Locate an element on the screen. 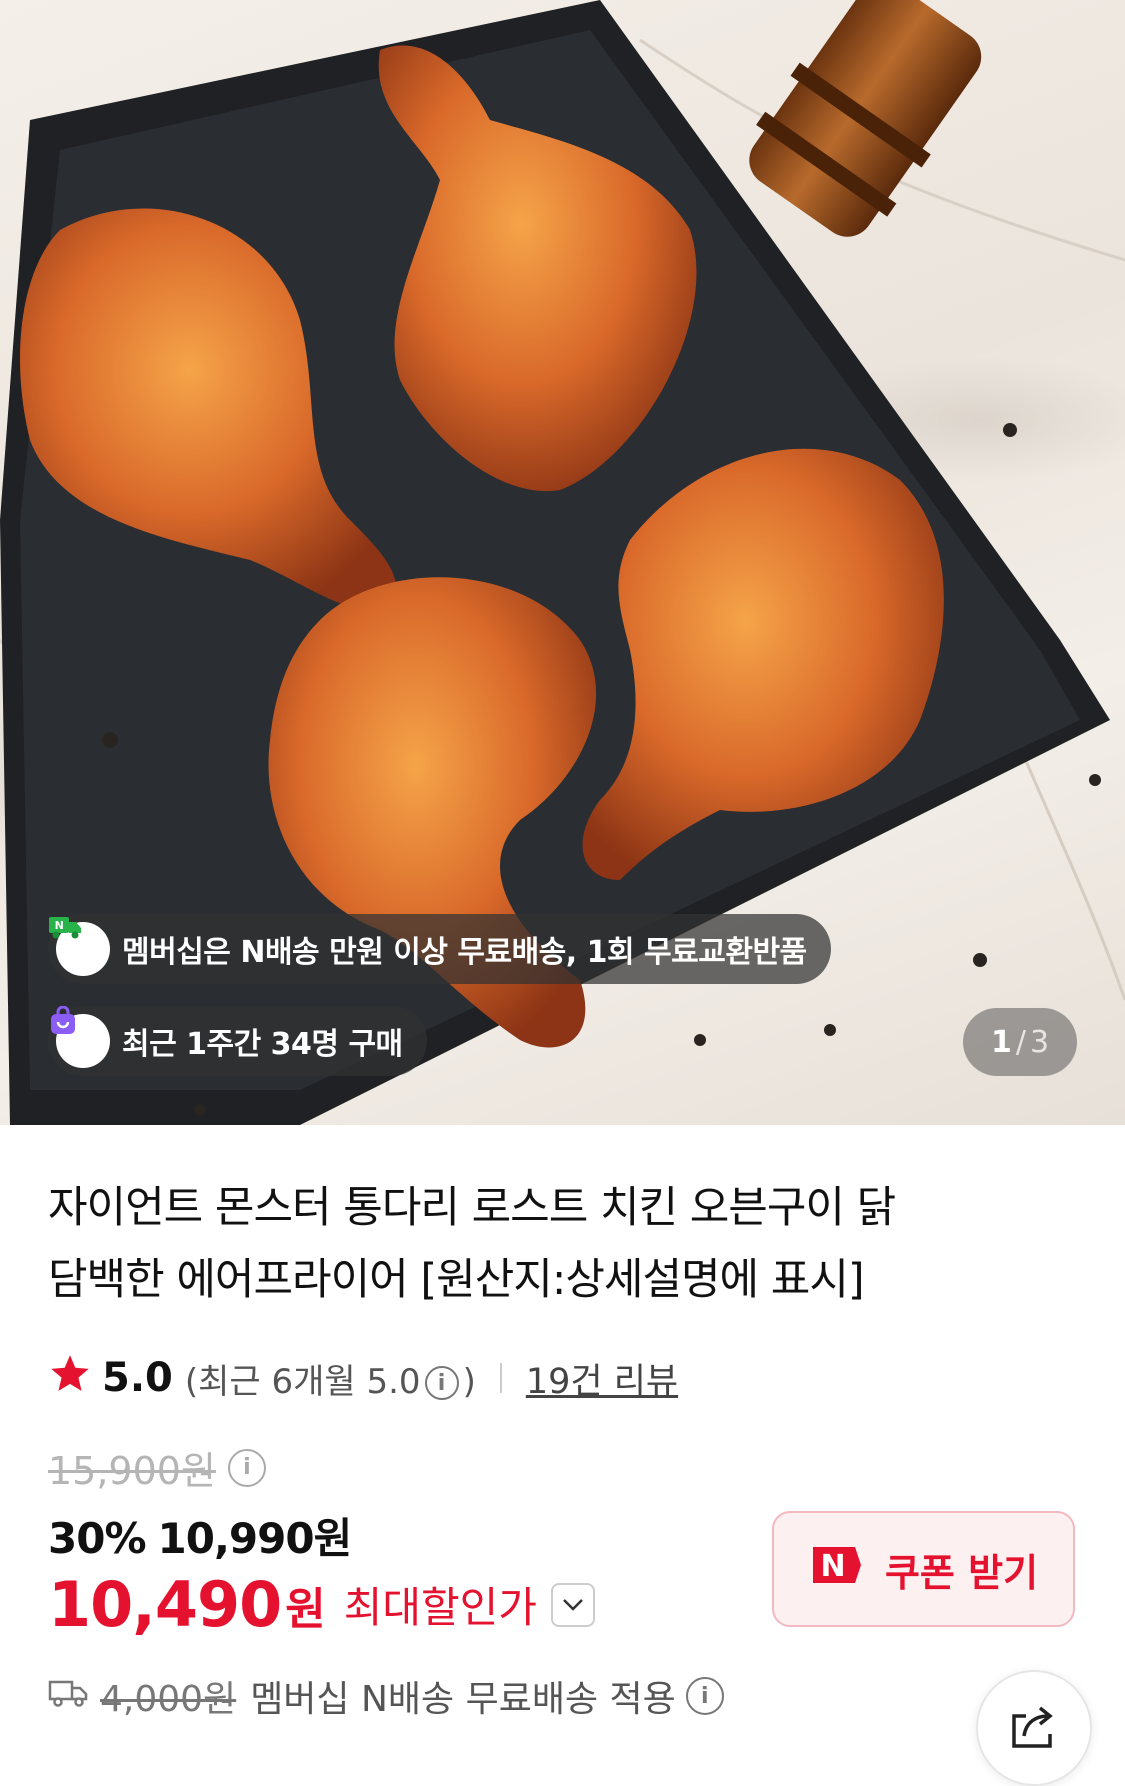  shipping-row: 4,000원 멤버십 N배송 무료배송 적용 i is located at coordinates (388, 1696).